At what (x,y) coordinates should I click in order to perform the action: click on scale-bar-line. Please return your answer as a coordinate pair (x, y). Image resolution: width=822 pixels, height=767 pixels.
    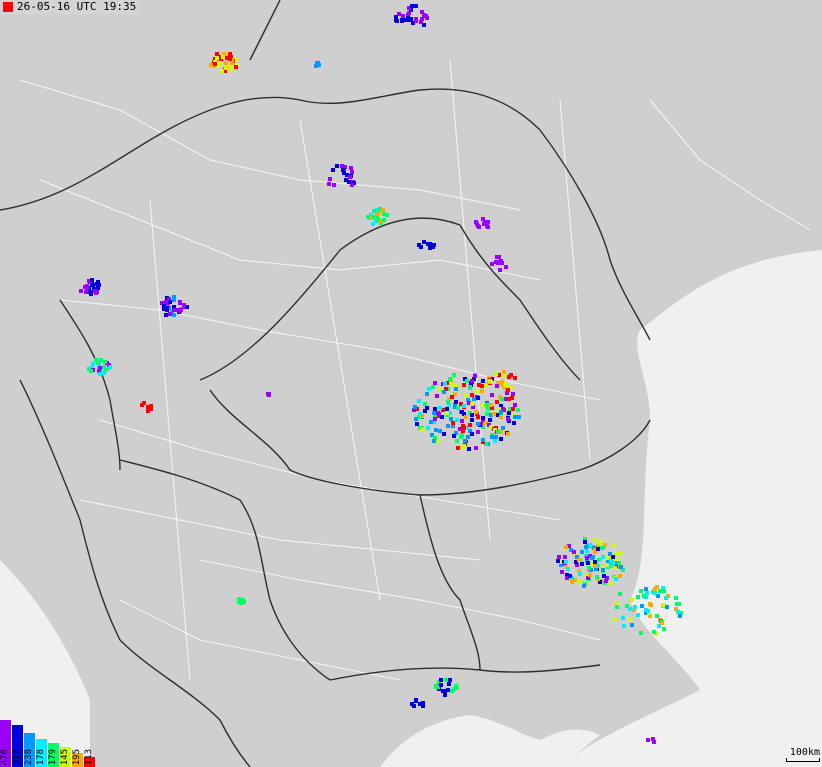
    Looking at the image, I should click on (803, 760).